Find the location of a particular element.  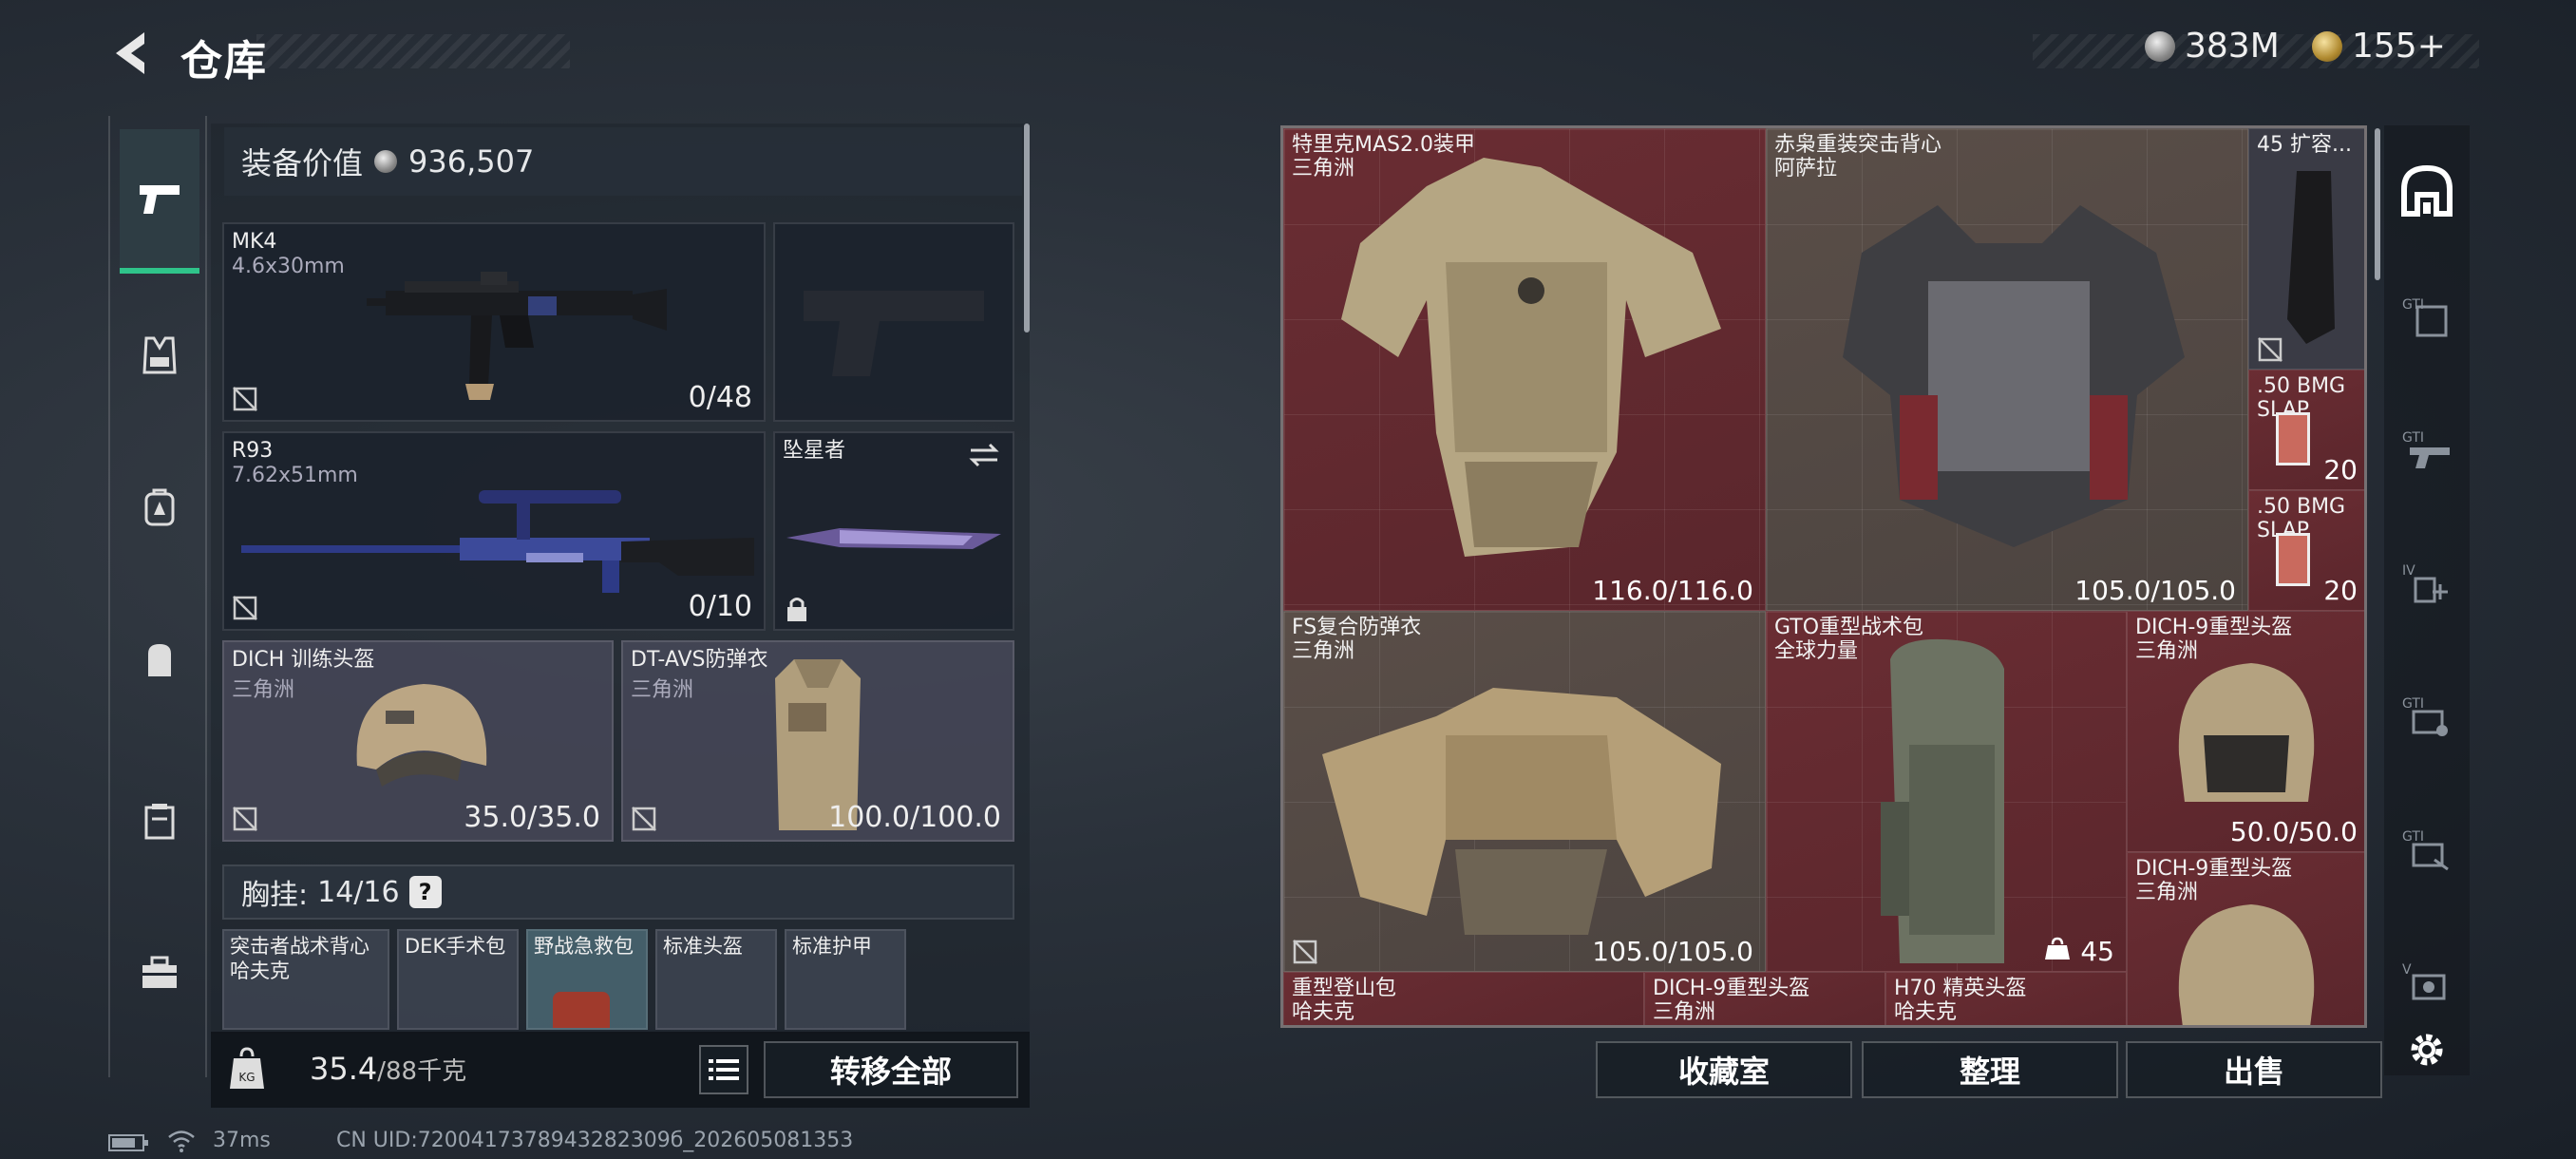

nav-backpack is located at coordinates (159, 507).